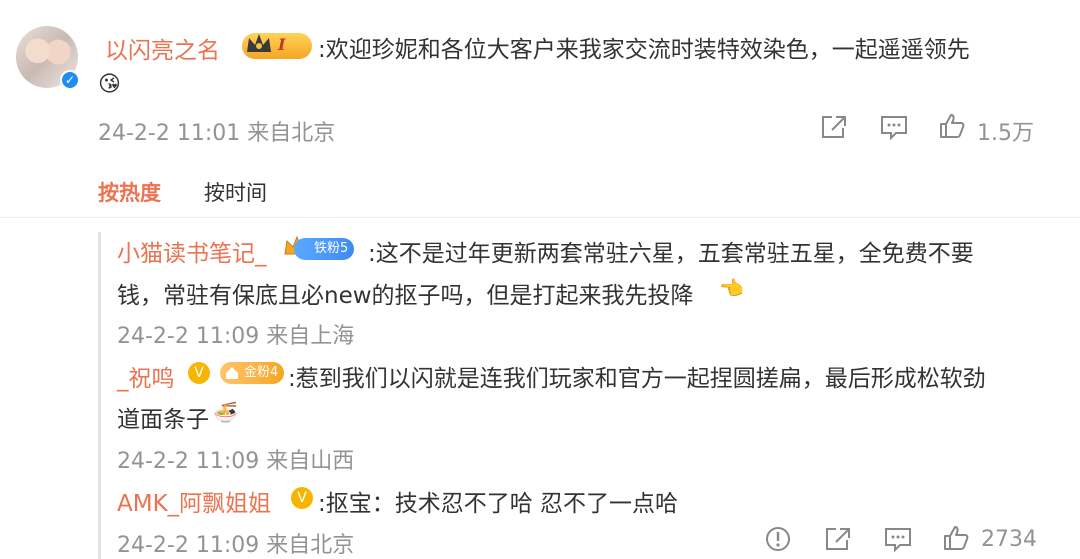  I want to click on reply-username: 小猫读书笔记_, so click(192, 251).